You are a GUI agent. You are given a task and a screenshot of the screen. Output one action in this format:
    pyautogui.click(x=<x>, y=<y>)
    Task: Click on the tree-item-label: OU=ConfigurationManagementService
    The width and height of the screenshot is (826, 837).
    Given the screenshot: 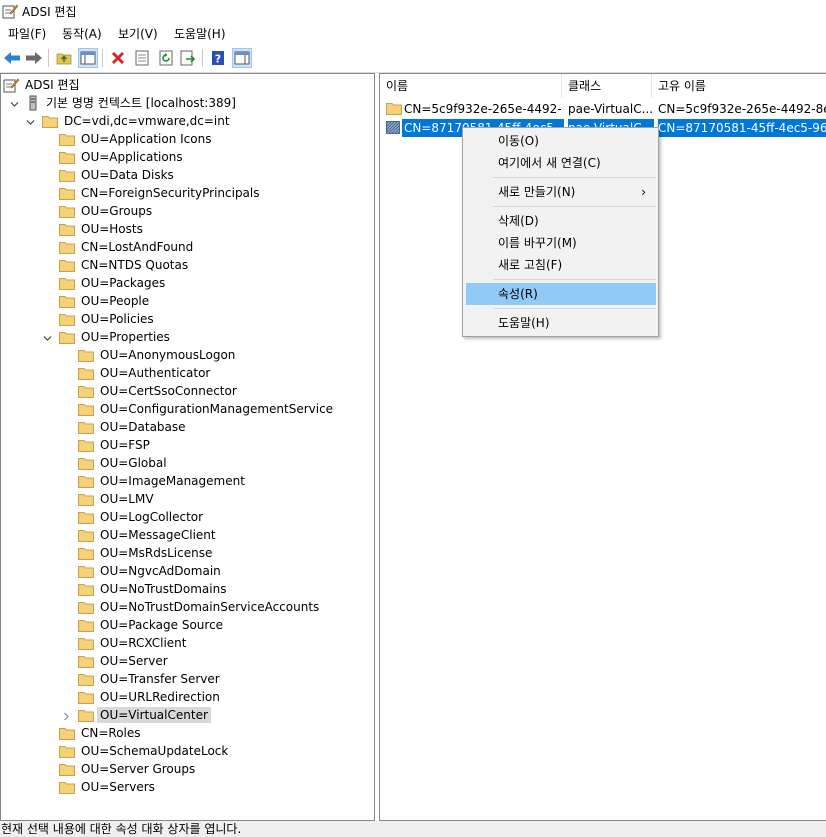 What is the action you would take?
    pyautogui.click(x=217, y=409)
    